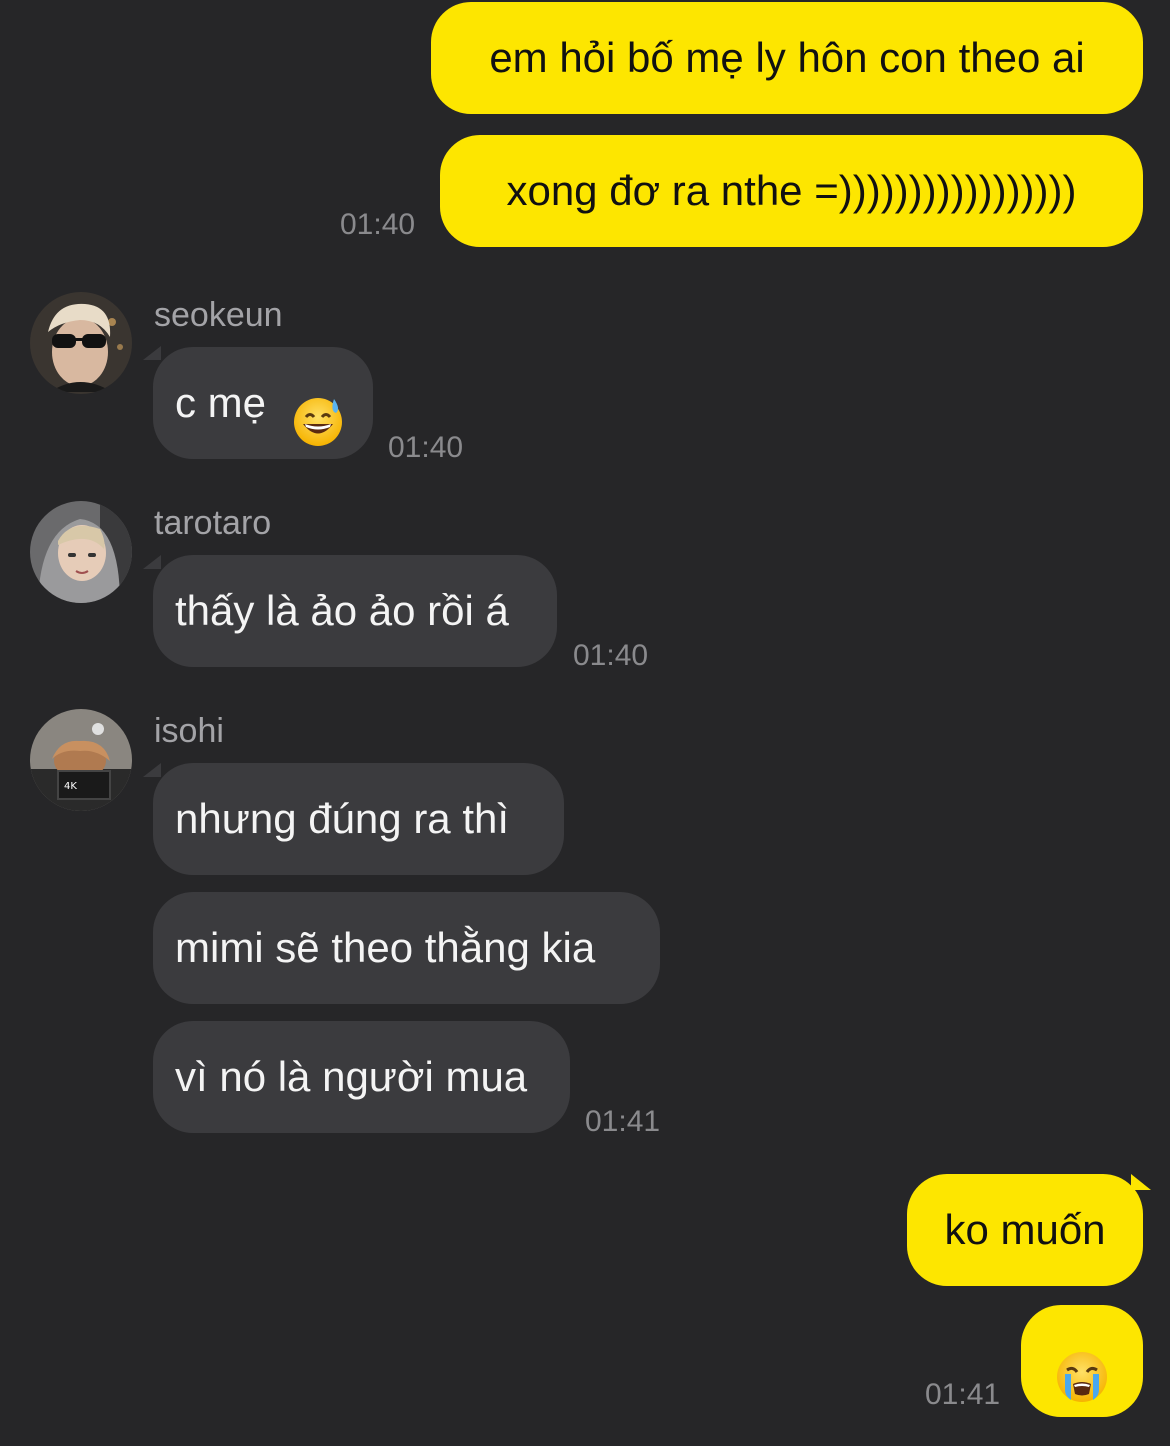 Image resolution: width=1170 pixels, height=1446 pixels. I want to click on message-text: mimi sẽ theo thằng kia, so click(385, 947).